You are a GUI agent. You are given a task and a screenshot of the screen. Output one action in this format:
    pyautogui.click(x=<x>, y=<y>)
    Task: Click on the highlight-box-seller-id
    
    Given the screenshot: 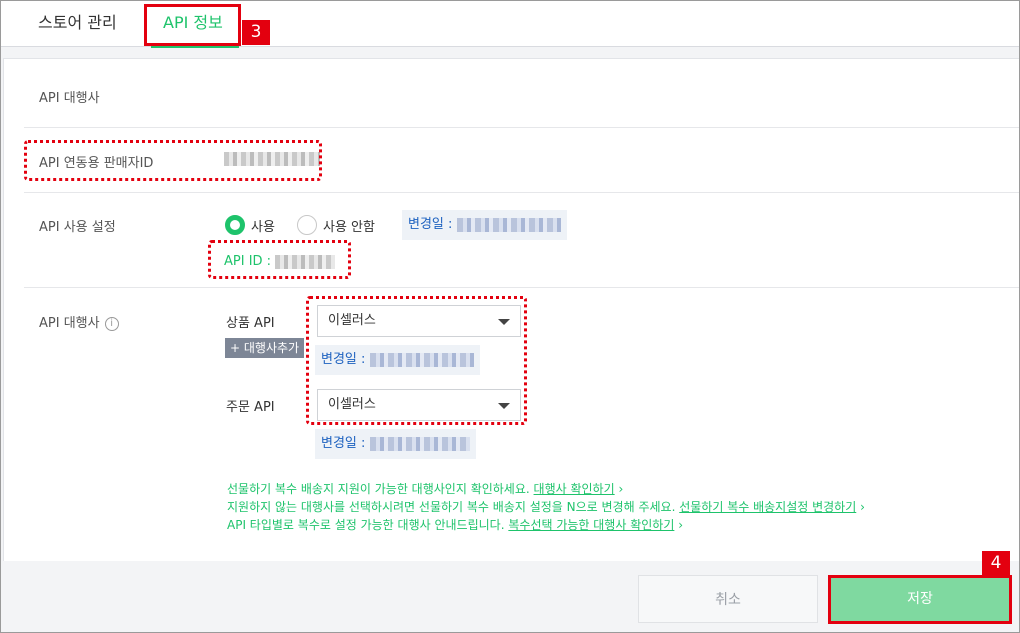 What is the action you would take?
    pyautogui.click(x=173, y=160)
    